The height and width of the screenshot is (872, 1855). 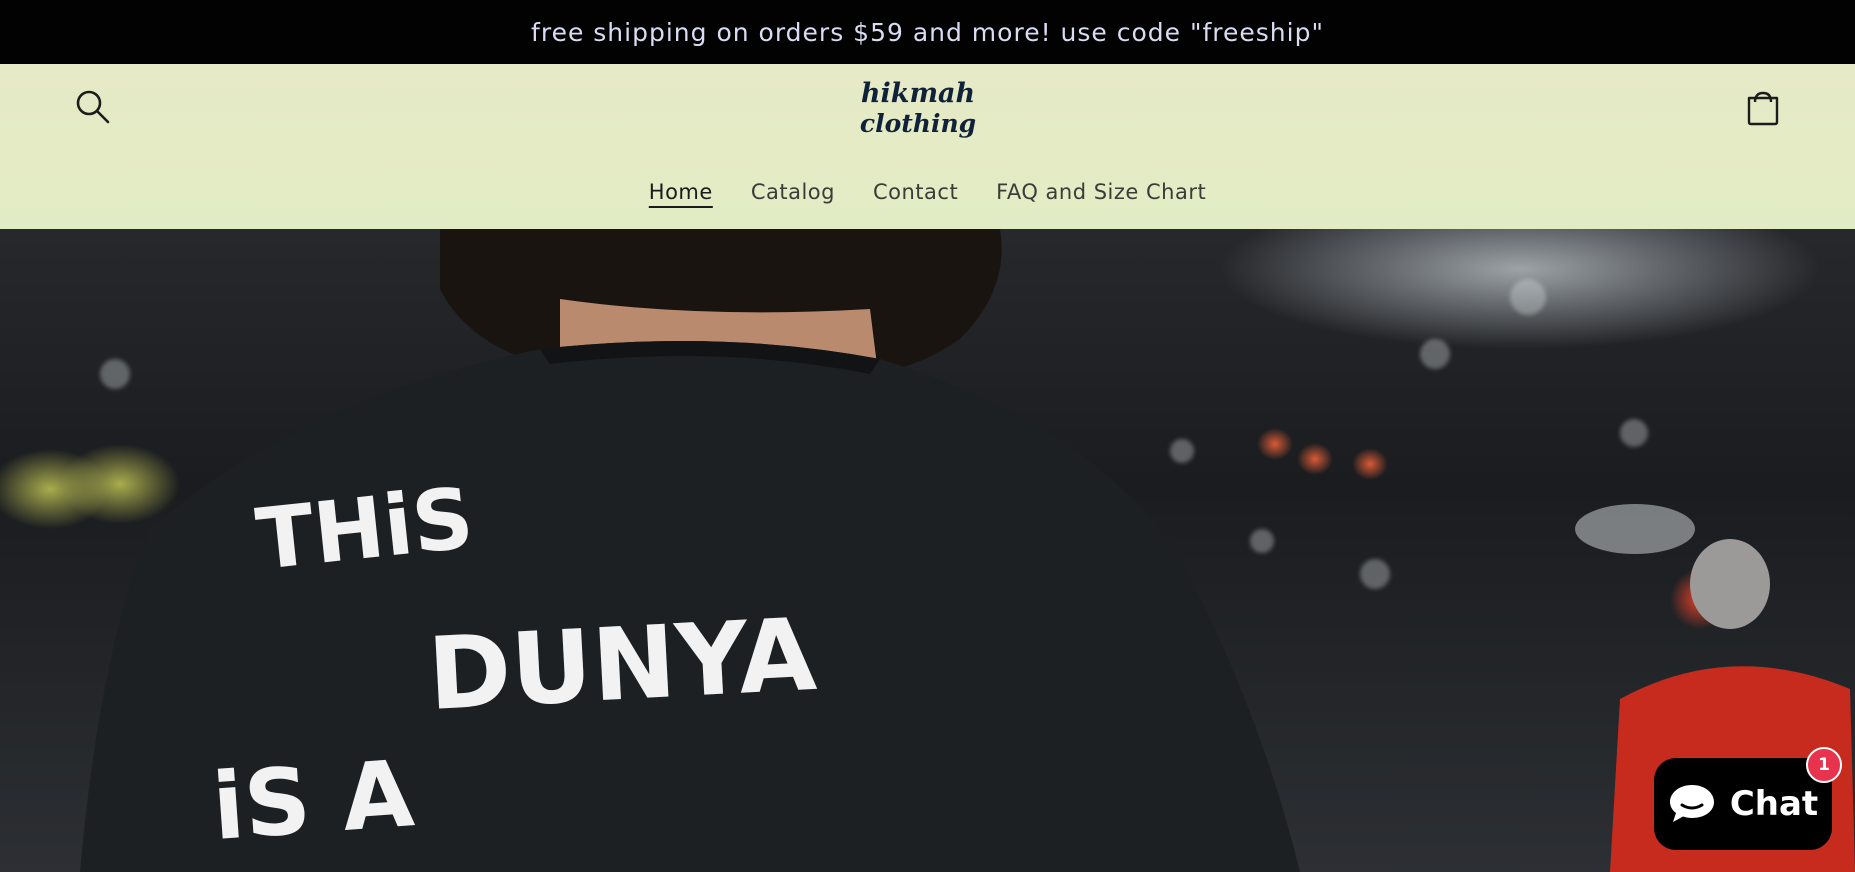 I want to click on shirt-text-3: iS A, so click(x=313, y=800).